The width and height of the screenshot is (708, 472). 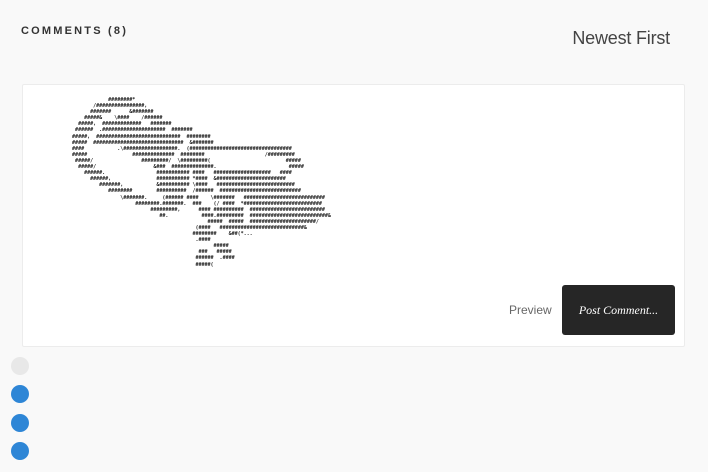 What do you see at coordinates (530, 310) in the screenshot?
I see `preview-link: Preview` at bounding box center [530, 310].